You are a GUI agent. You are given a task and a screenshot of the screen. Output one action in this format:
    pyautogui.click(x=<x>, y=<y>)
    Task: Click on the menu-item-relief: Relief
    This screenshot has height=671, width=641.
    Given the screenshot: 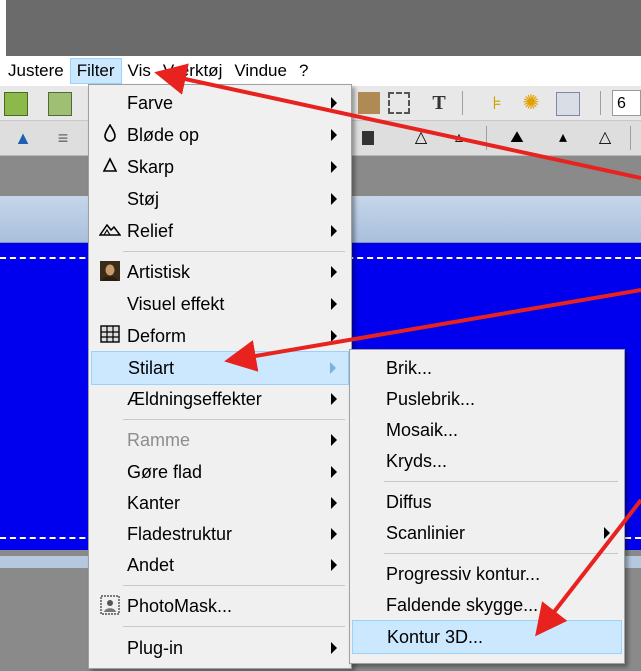 What is the action you would take?
    pyautogui.click(x=220, y=231)
    